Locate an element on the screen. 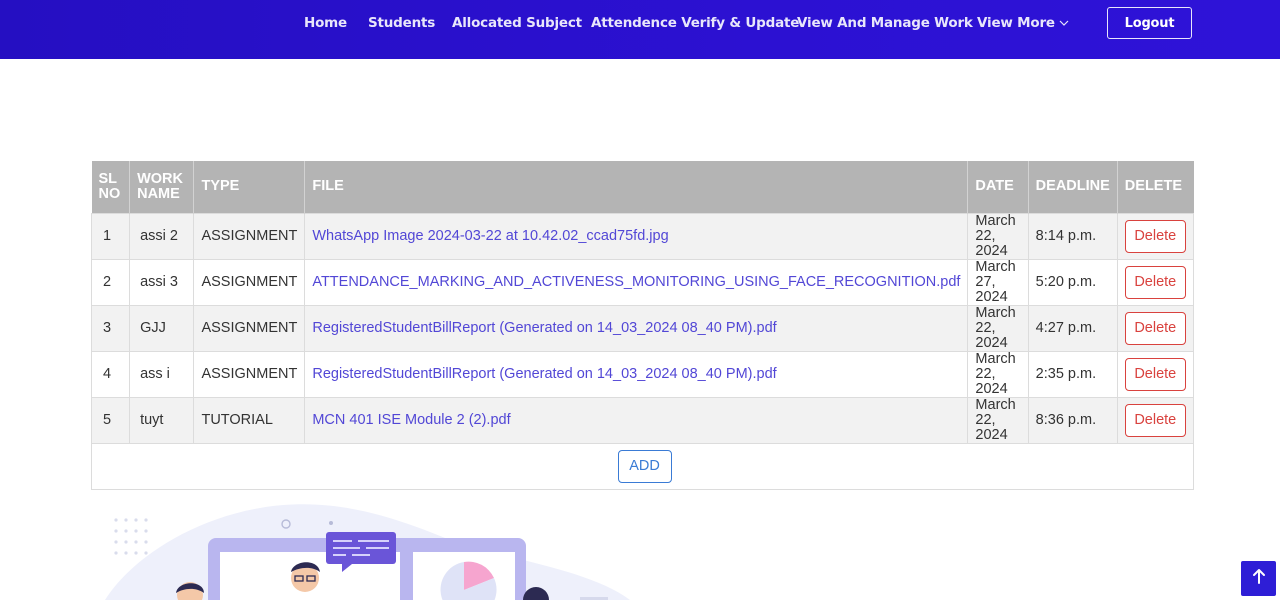  chevron-down-icon is located at coordinates (1064, 23).